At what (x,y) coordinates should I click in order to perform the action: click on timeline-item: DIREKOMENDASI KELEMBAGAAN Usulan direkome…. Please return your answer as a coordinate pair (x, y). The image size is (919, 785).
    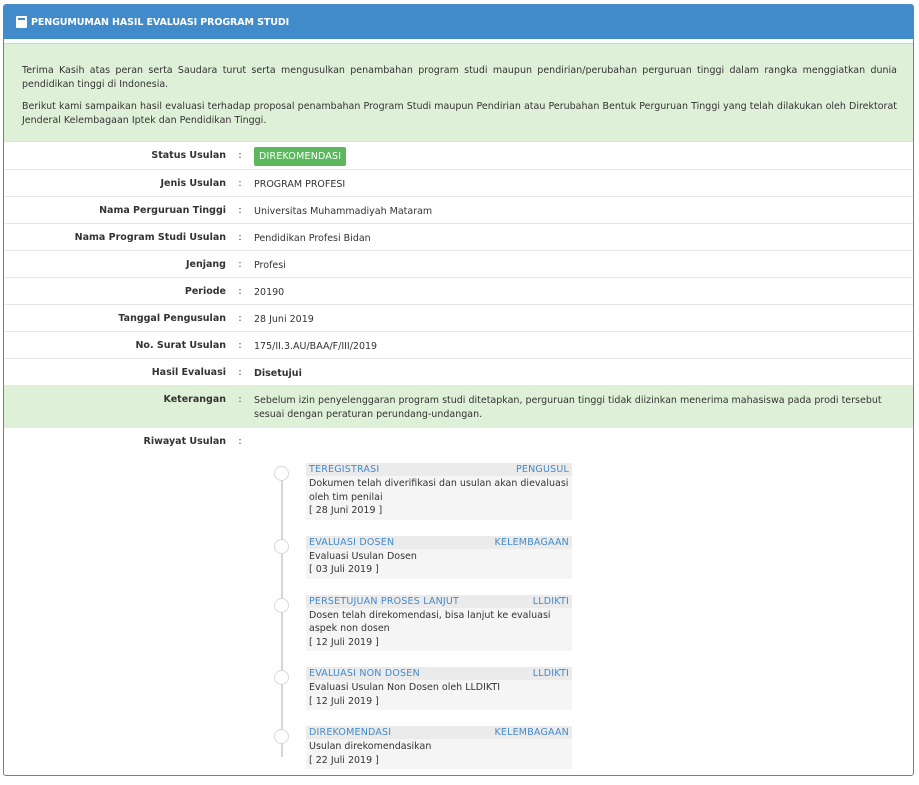
    Looking at the image, I should click on (593, 747).